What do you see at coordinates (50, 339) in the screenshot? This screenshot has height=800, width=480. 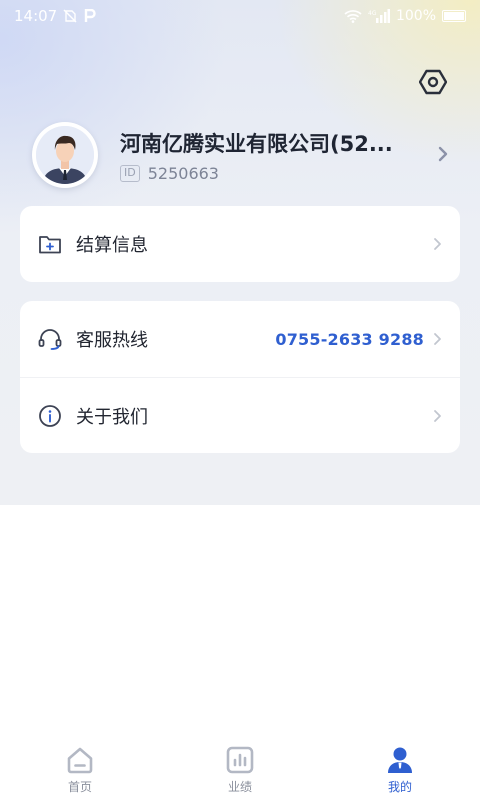 I see `headset-icon` at bounding box center [50, 339].